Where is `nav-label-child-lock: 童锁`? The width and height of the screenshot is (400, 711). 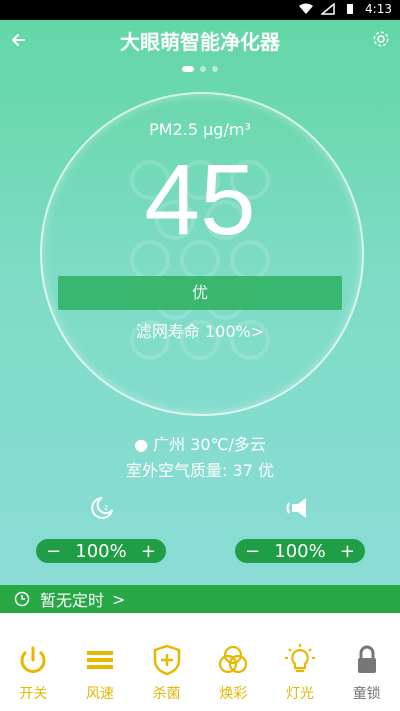 nav-label-child-lock: 童锁 is located at coordinates (366, 694).